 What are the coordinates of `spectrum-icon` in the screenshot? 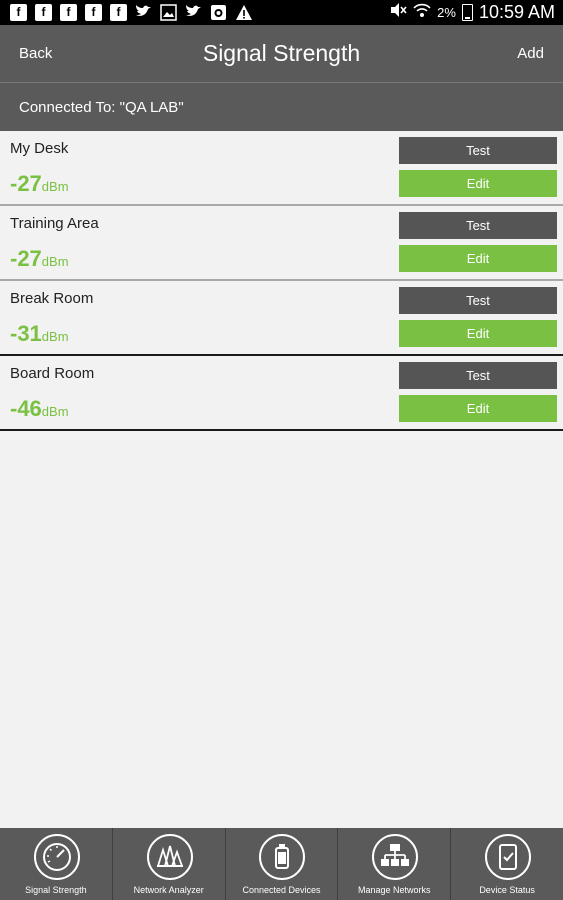 It's located at (169, 857).